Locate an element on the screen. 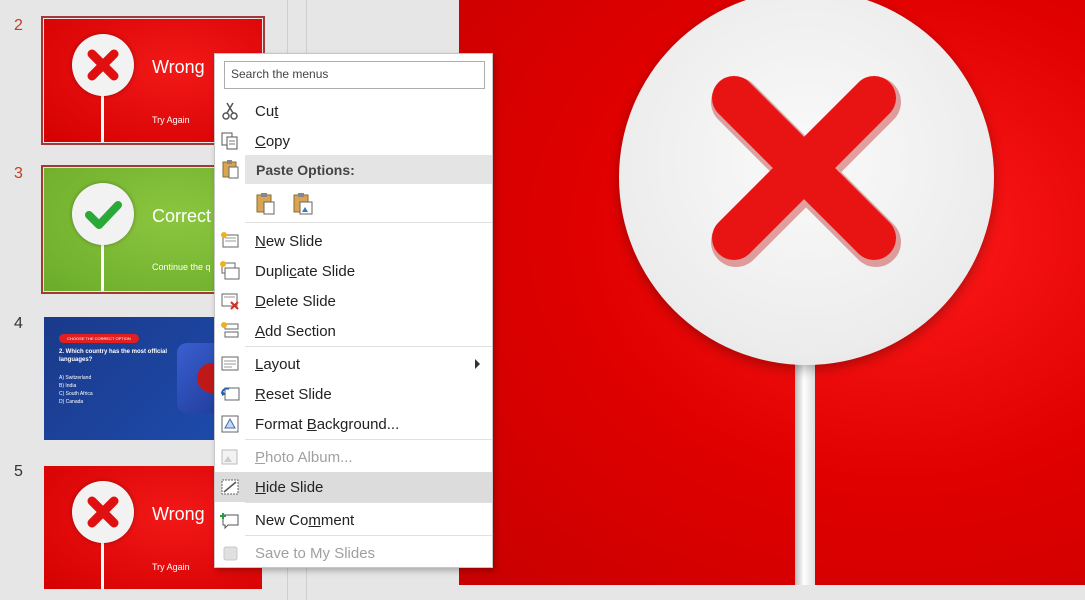 The image size is (1085, 600). label-part: dd Section is located at coordinates (300, 331).